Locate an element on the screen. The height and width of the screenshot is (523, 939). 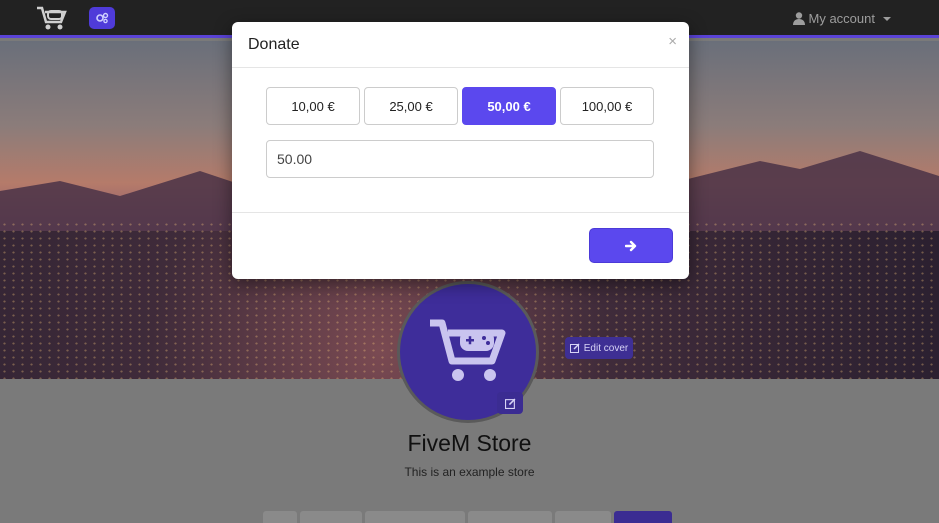
amount-input is located at coordinates (460, 159).